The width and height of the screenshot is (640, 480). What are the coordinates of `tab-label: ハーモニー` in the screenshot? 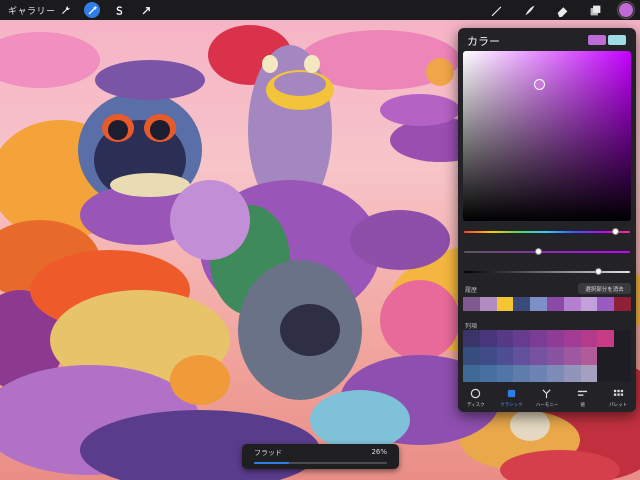 It's located at (547, 405).